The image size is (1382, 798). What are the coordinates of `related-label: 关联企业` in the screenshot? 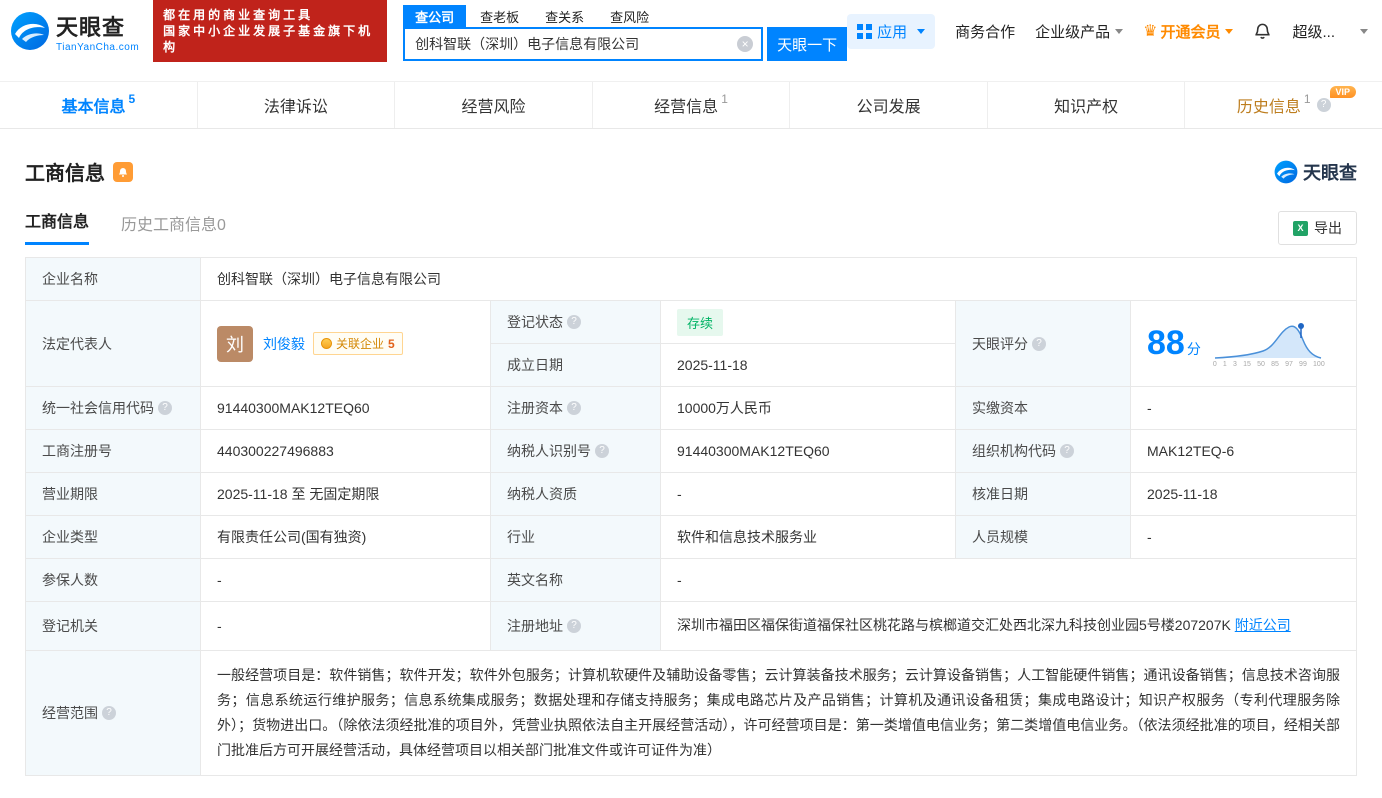 It's located at (360, 344).